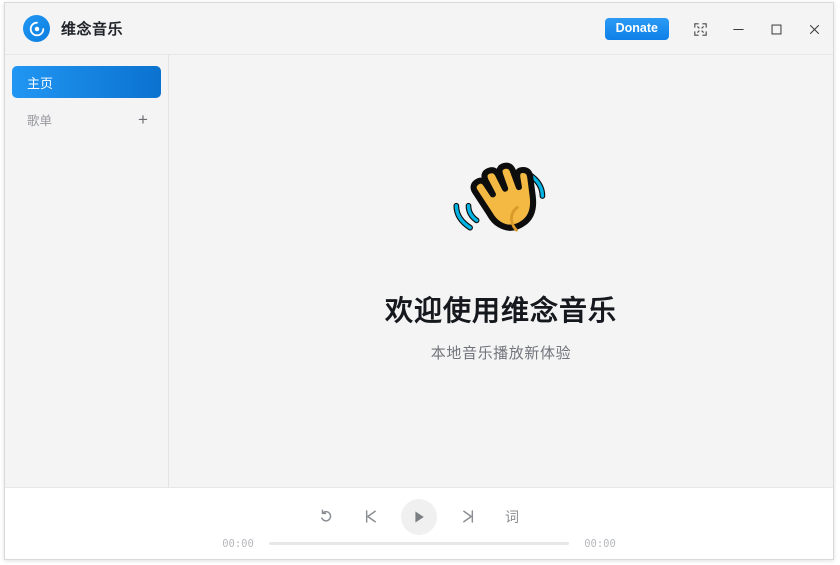  What do you see at coordinates (238, 543) in the screenshot?
I see `current-time-label: 00:00` at bounding box center [238, 543].